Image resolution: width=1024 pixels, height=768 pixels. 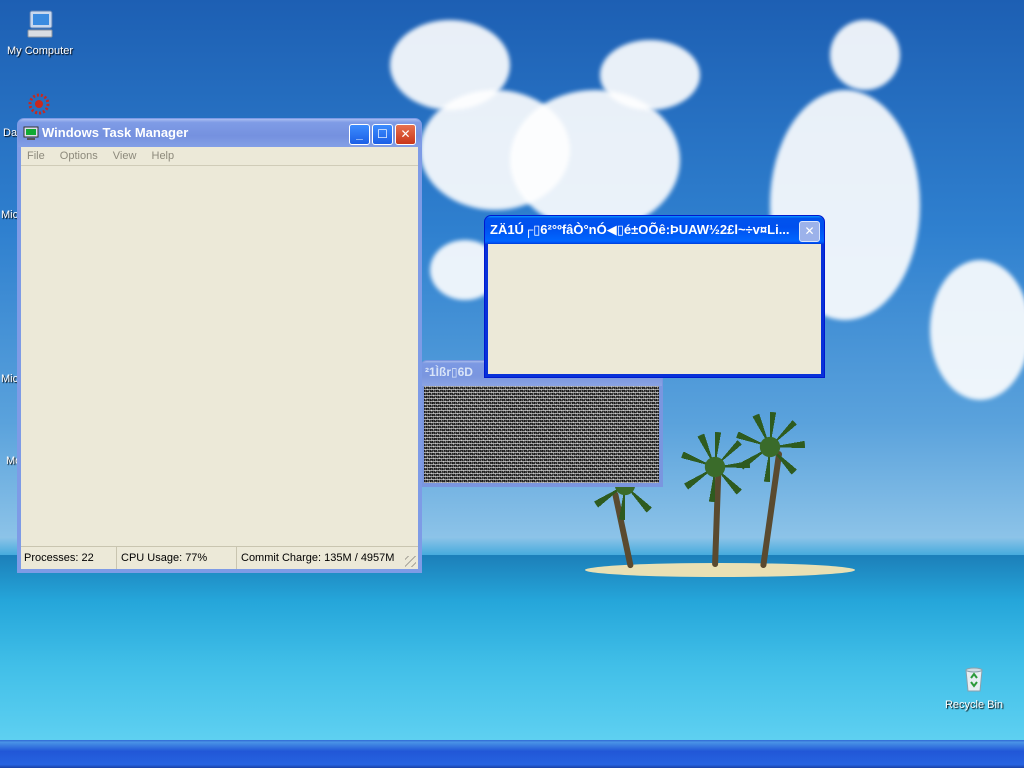 What do you see at coordinates (36, 156) in the screenshot?
I see `menu-file: File` at bounding box center [36, 156].